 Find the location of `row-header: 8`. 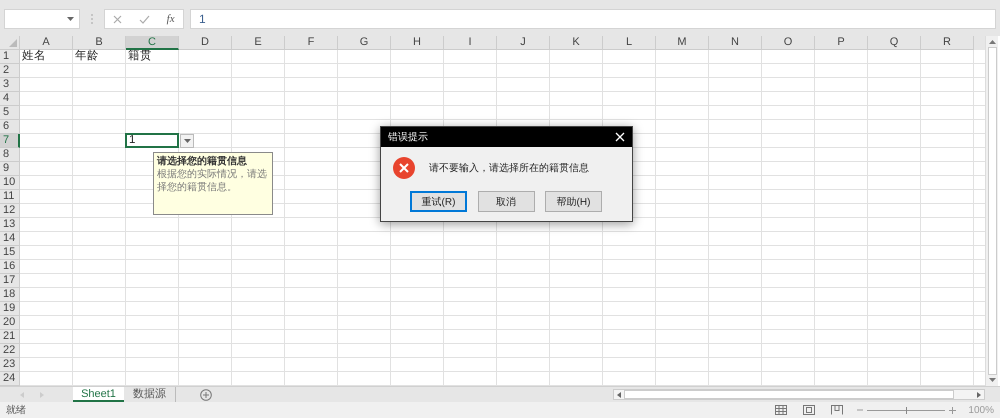

row-header: 8 is located at coordinates (10, 155).